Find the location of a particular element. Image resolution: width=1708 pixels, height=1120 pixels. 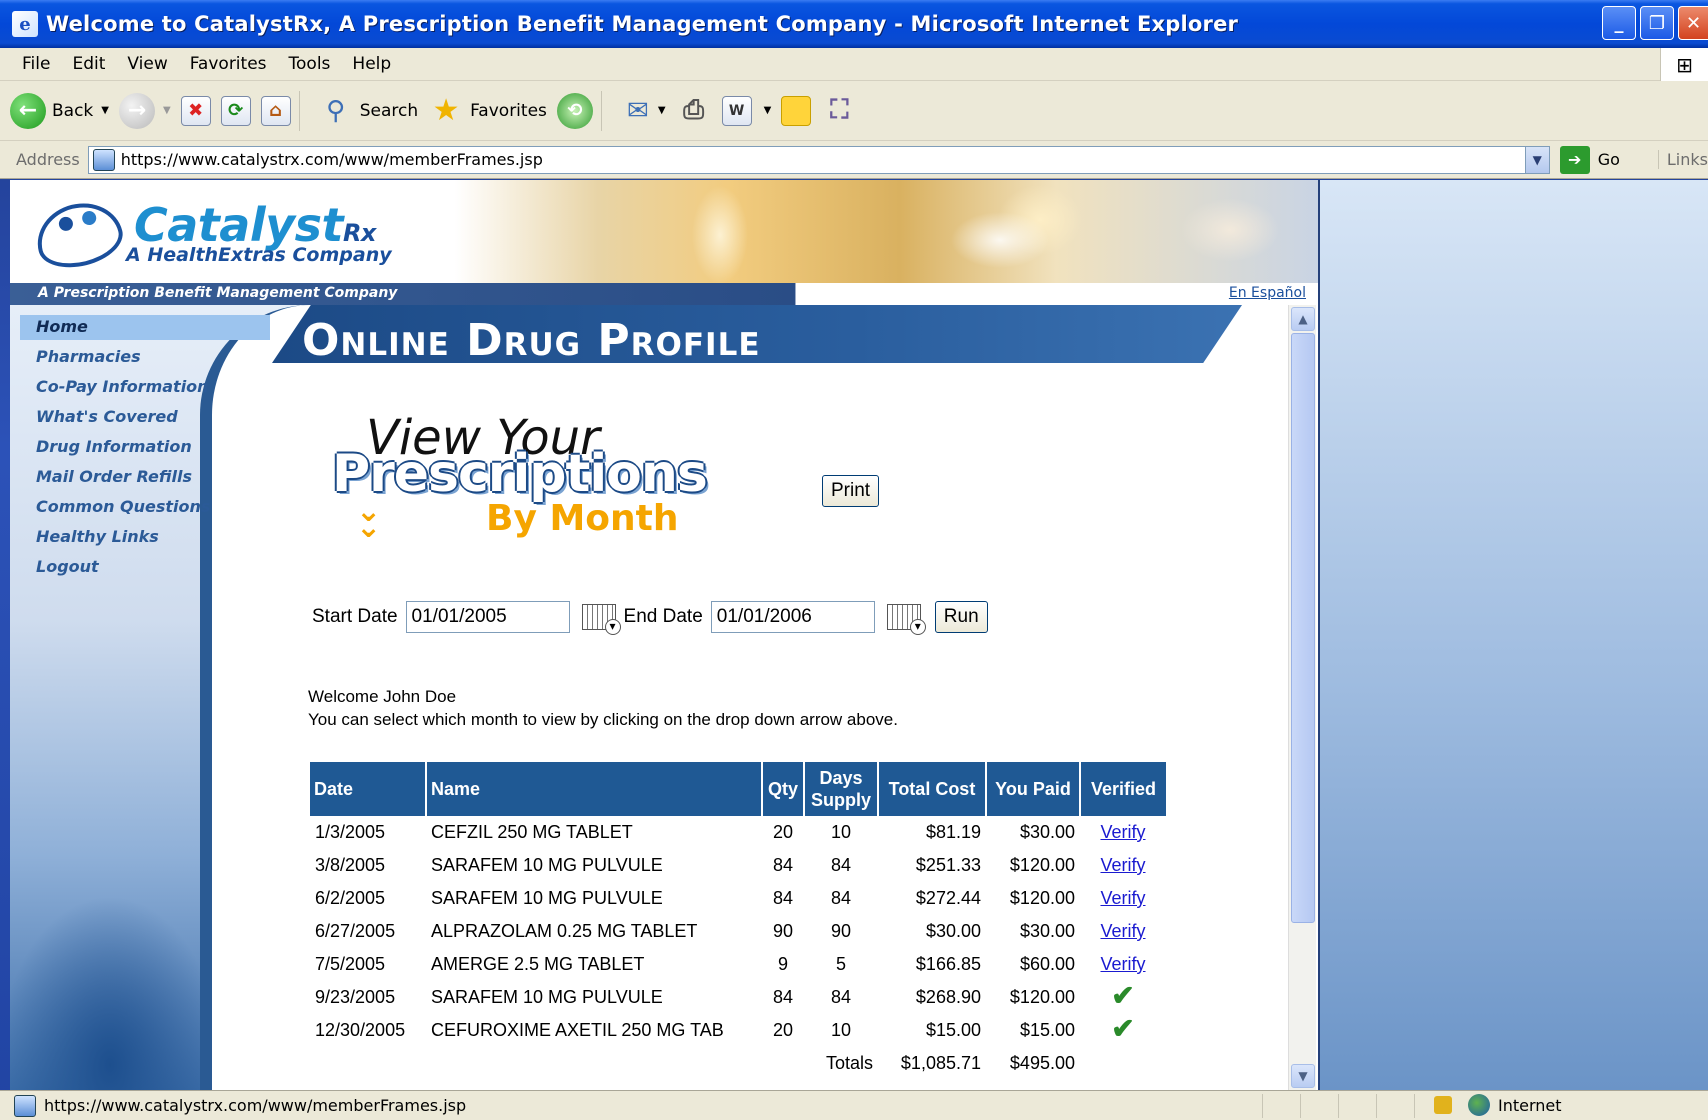

menu-favorites: Favorites is located at coordinates (228, 64).